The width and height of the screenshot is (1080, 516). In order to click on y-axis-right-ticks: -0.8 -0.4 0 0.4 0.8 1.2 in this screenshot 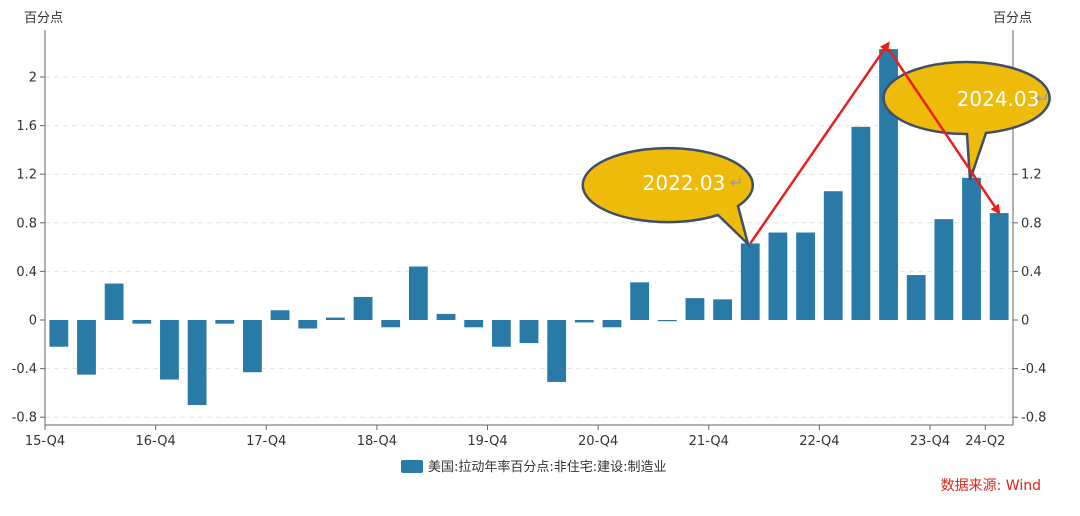, I will do `click(1029, 297)`.